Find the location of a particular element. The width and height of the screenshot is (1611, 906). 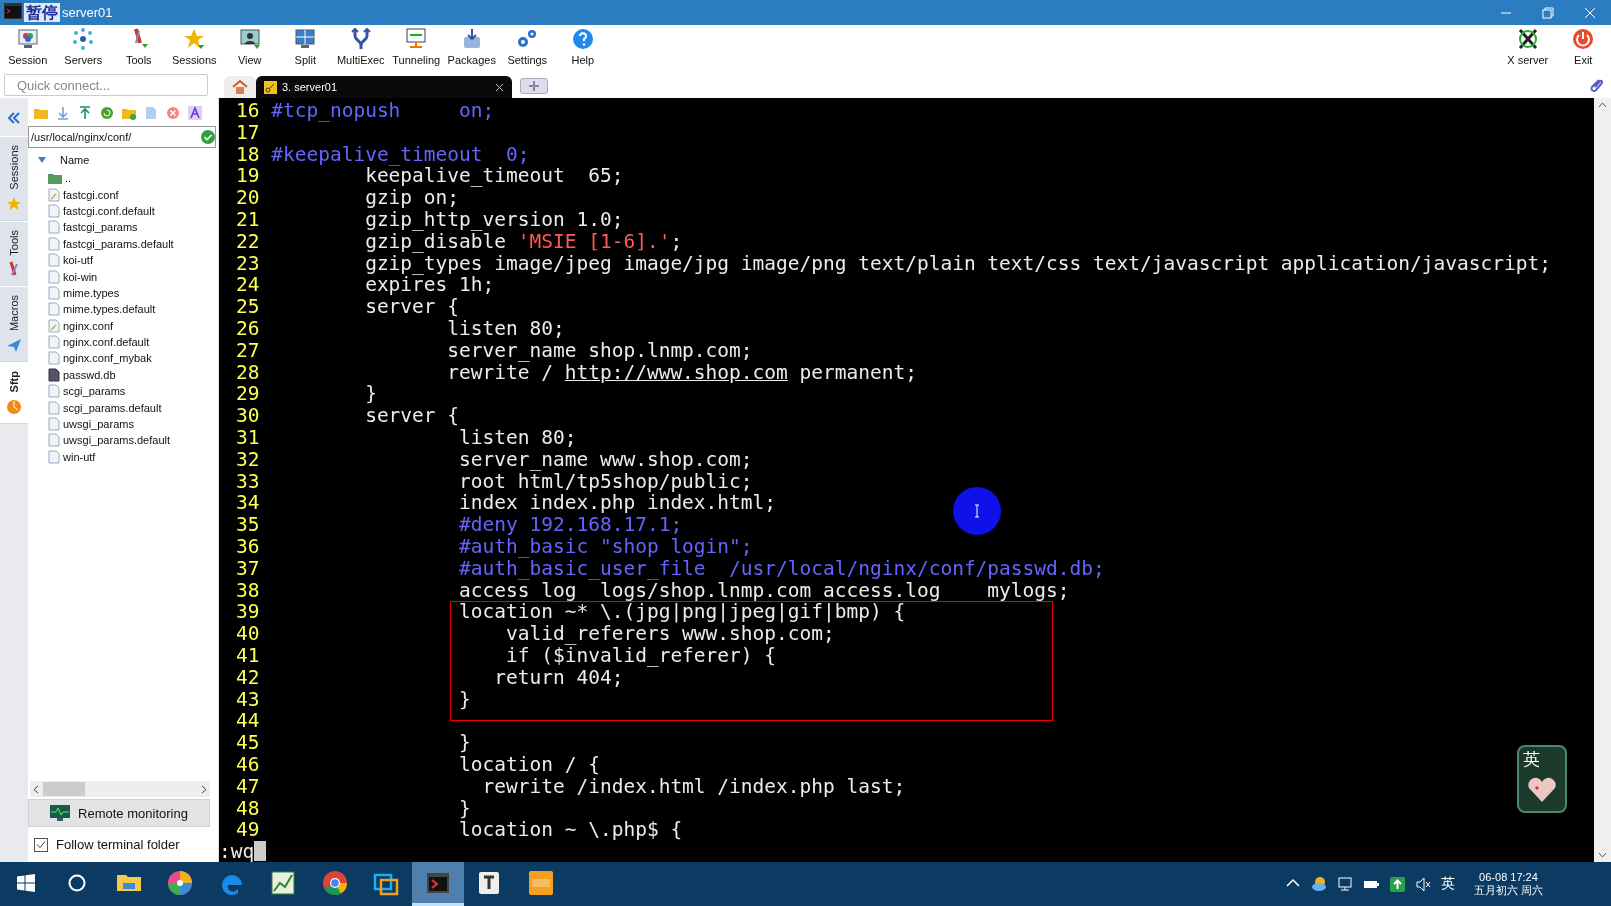

taskbar-app is located at coordinates (438, 884).